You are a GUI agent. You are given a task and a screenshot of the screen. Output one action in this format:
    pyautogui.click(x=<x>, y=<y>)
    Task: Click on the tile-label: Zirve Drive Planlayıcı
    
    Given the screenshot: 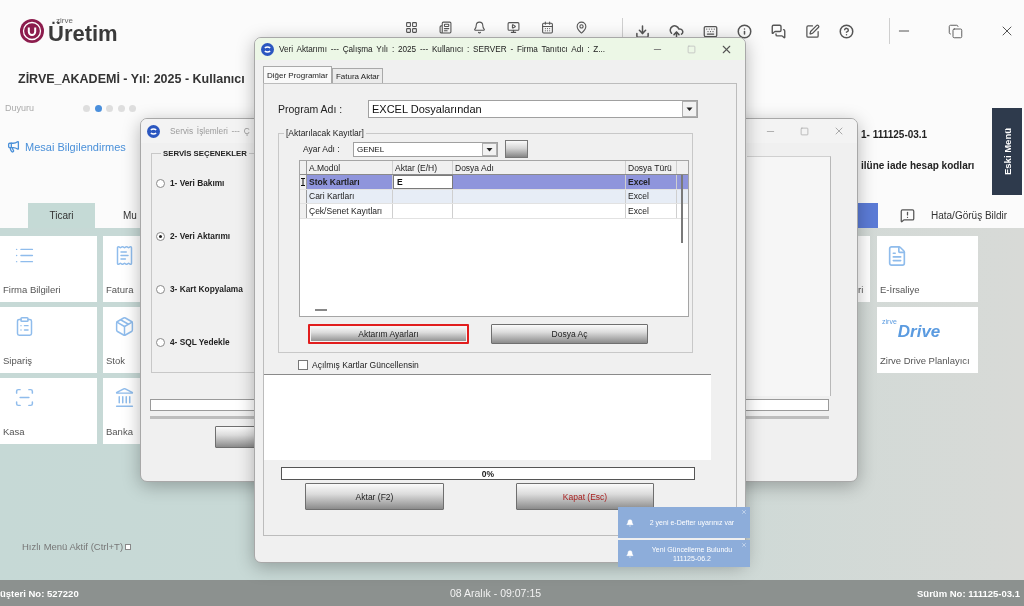 What is the action you would take?
    pyautogui.click(x=925, y=360)
    